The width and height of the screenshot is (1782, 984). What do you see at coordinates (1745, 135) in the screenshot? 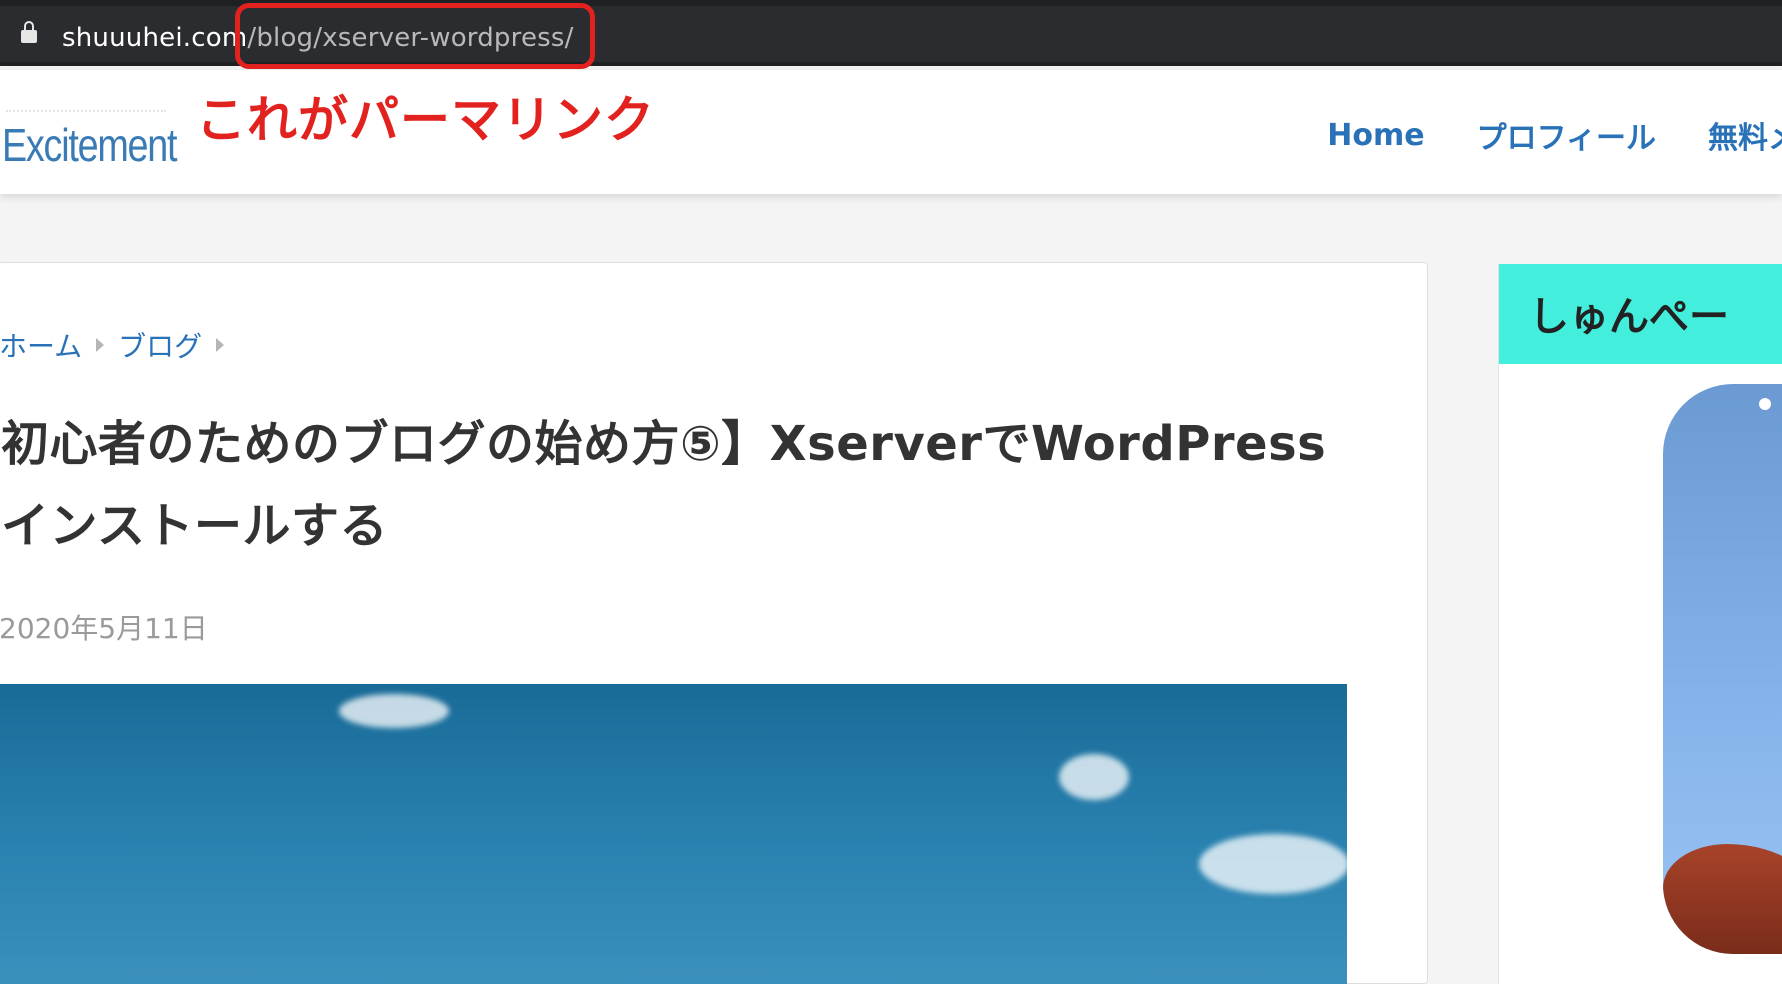
I see `nav-item-newsletter: 無料メルマ` at bounding box center [1745, 135].